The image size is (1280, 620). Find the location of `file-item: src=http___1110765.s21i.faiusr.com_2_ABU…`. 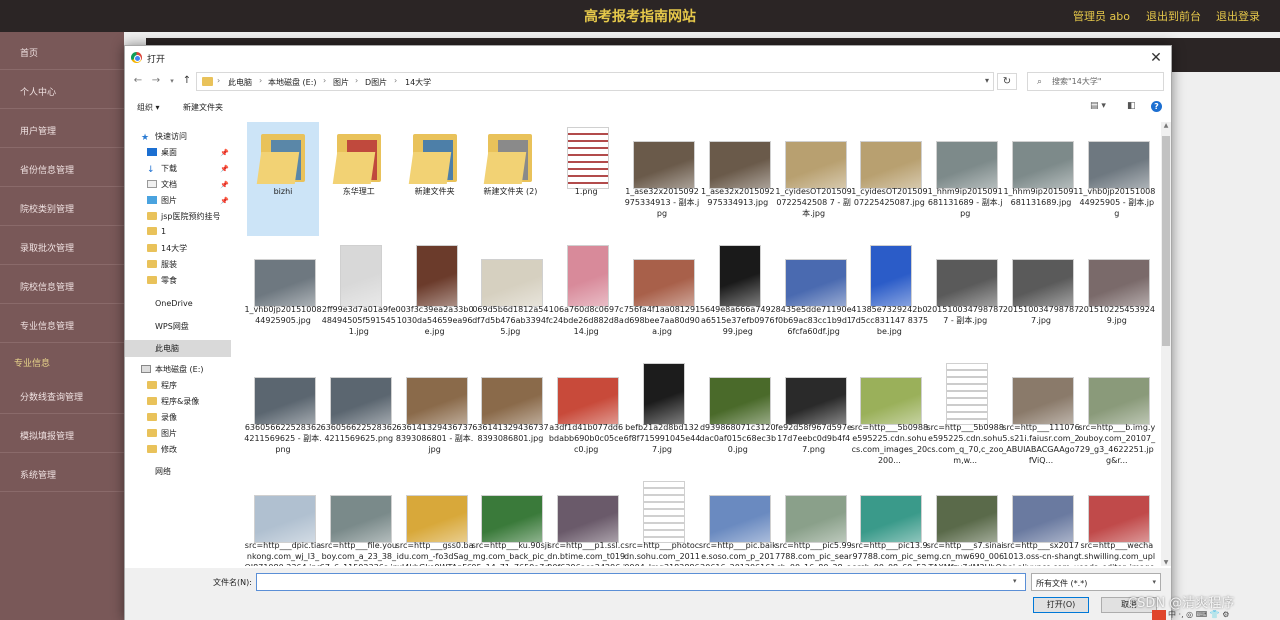

file-item: src=http___1110765.s21i.faiusr.com_2_ABU… is located at coordinates (1041, 414).